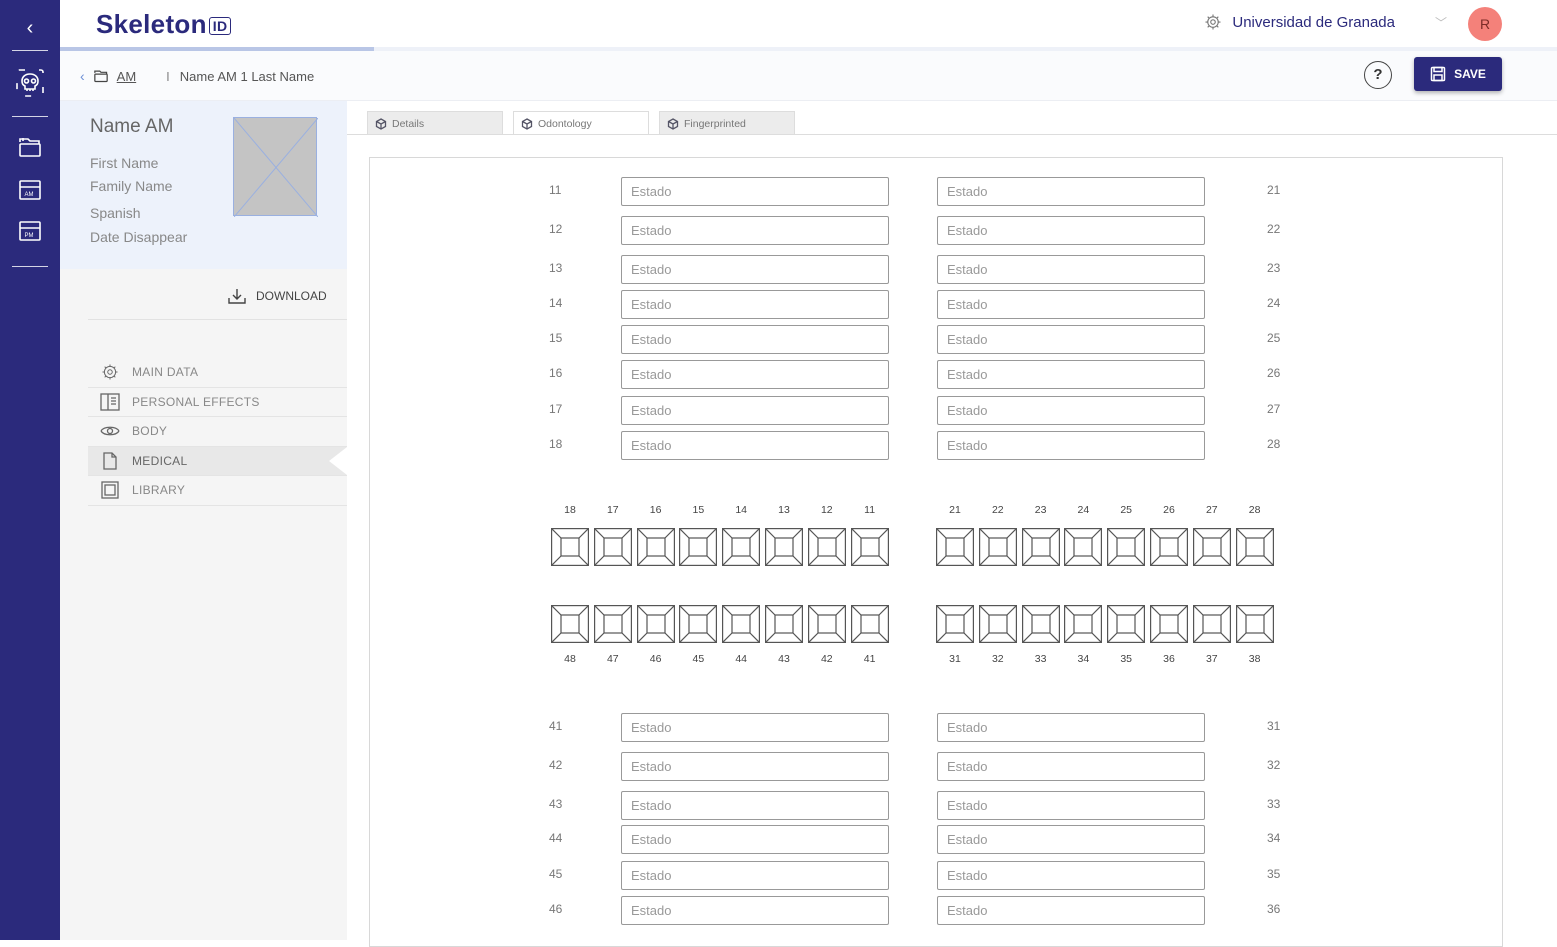 The width and height of the screenshot is (1557, 947). What do you see at coordinates (30, 147) in the screenshot?
I see `folders-icon` at bounding box center [30, 147].